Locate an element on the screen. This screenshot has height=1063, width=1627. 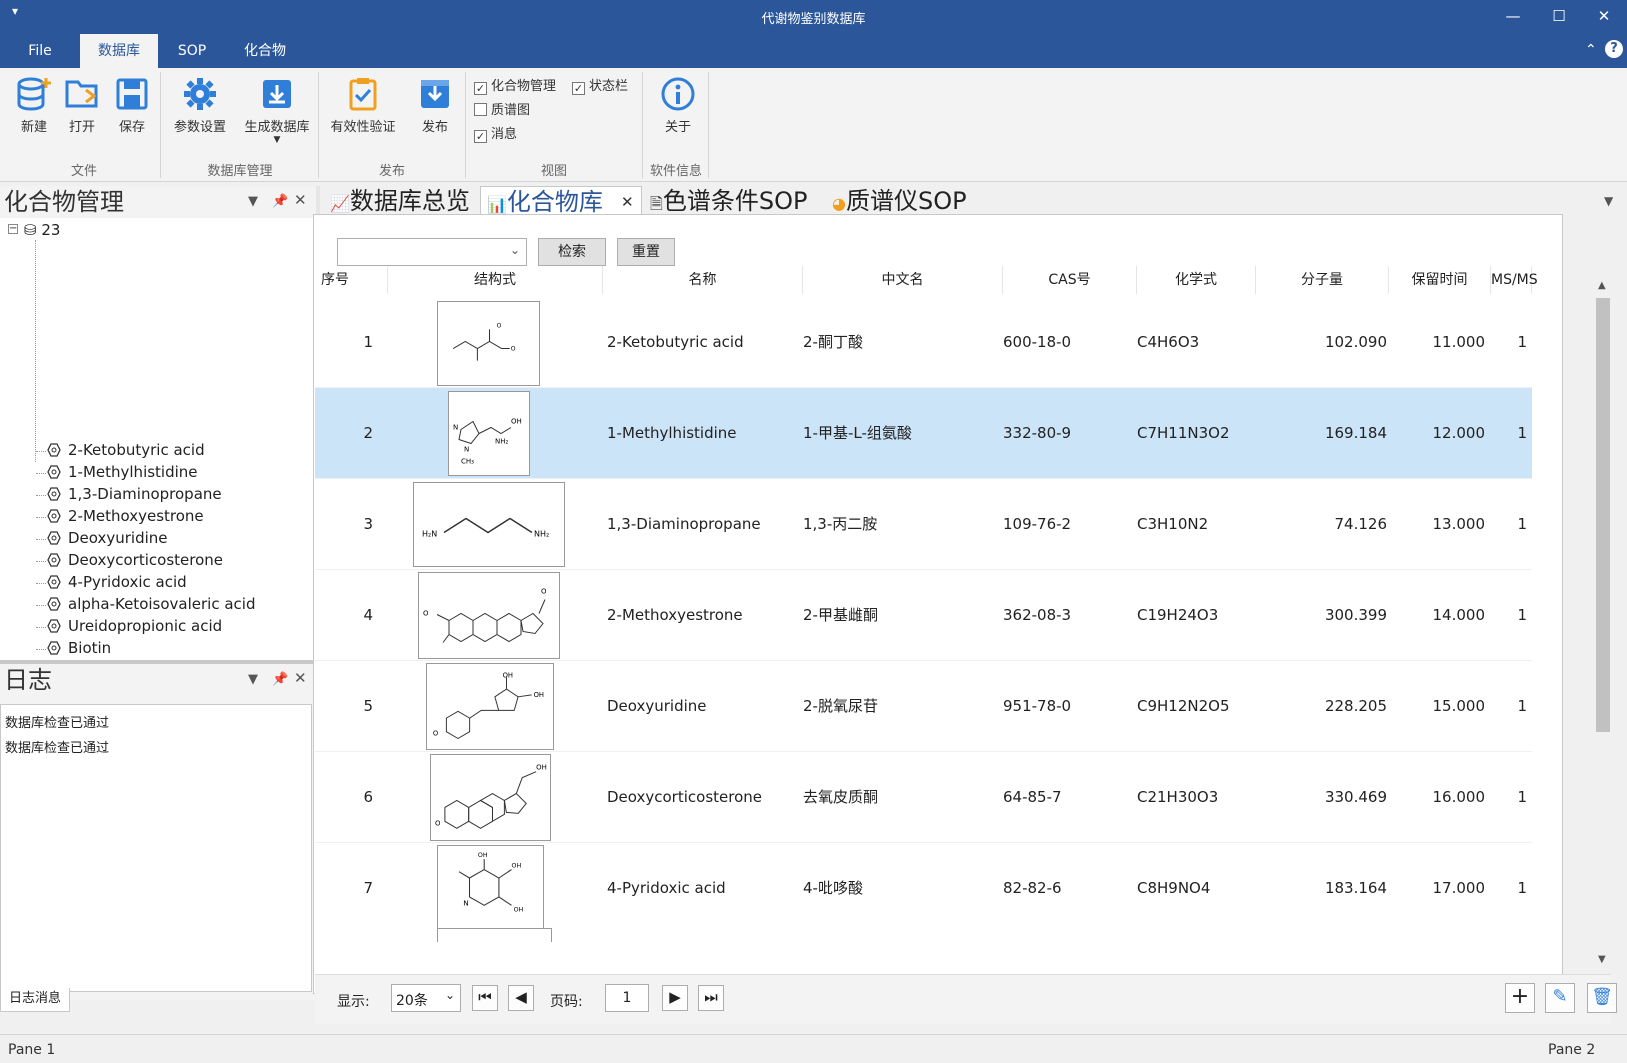
next-page-button: ▶ is located at coordinates (675, 998).